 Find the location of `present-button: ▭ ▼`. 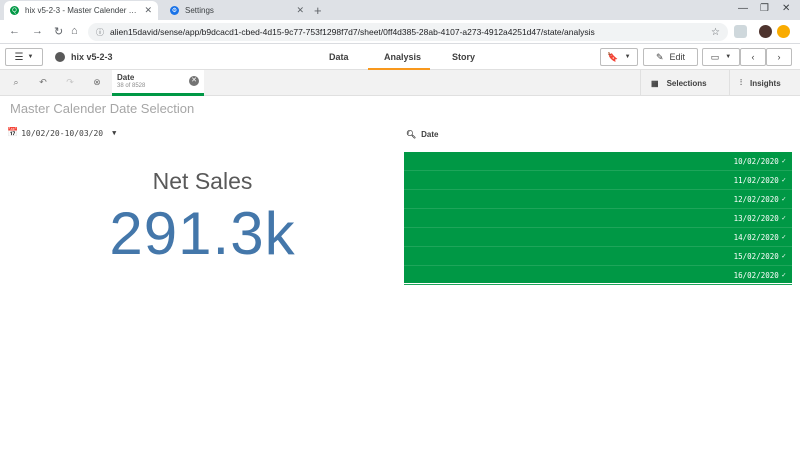

present-button: ▭ ▼ is located at coordinates (721, 57).